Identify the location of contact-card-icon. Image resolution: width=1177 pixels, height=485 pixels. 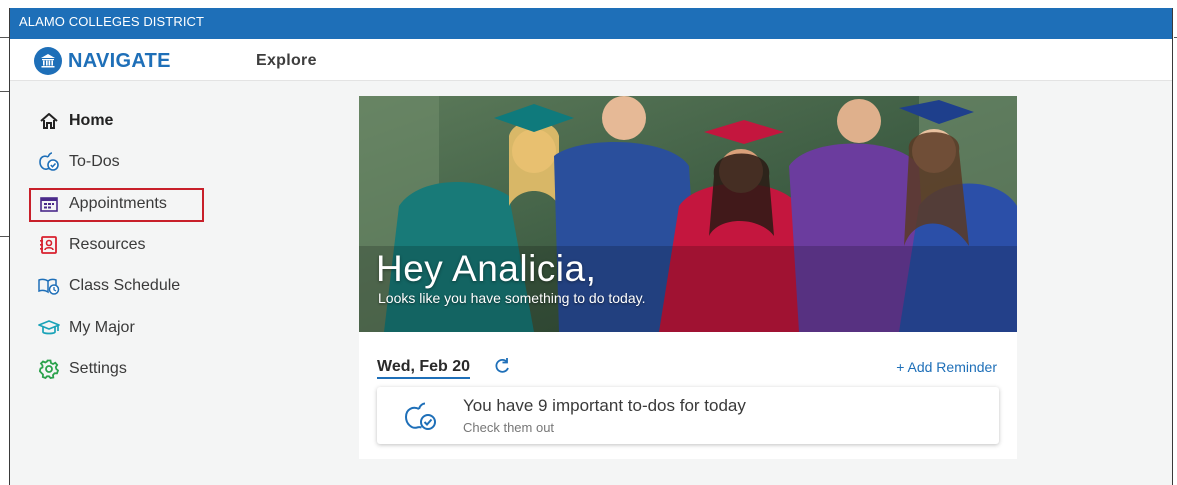
(49, 245).